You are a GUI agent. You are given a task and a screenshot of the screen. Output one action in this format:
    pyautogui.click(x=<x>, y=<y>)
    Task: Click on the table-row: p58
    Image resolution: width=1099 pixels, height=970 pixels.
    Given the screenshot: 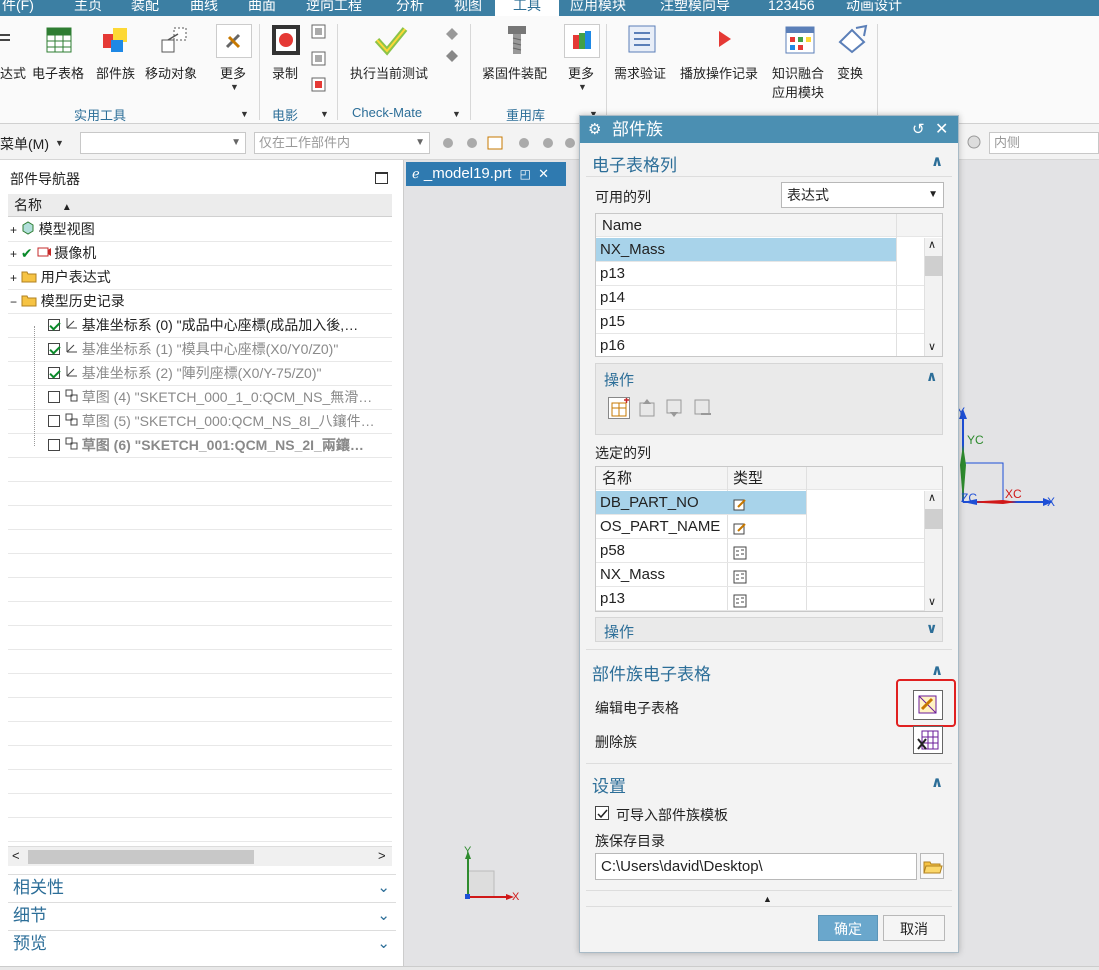 What is the action you would take?
    pyautogui.click(x=760, y=551)
    